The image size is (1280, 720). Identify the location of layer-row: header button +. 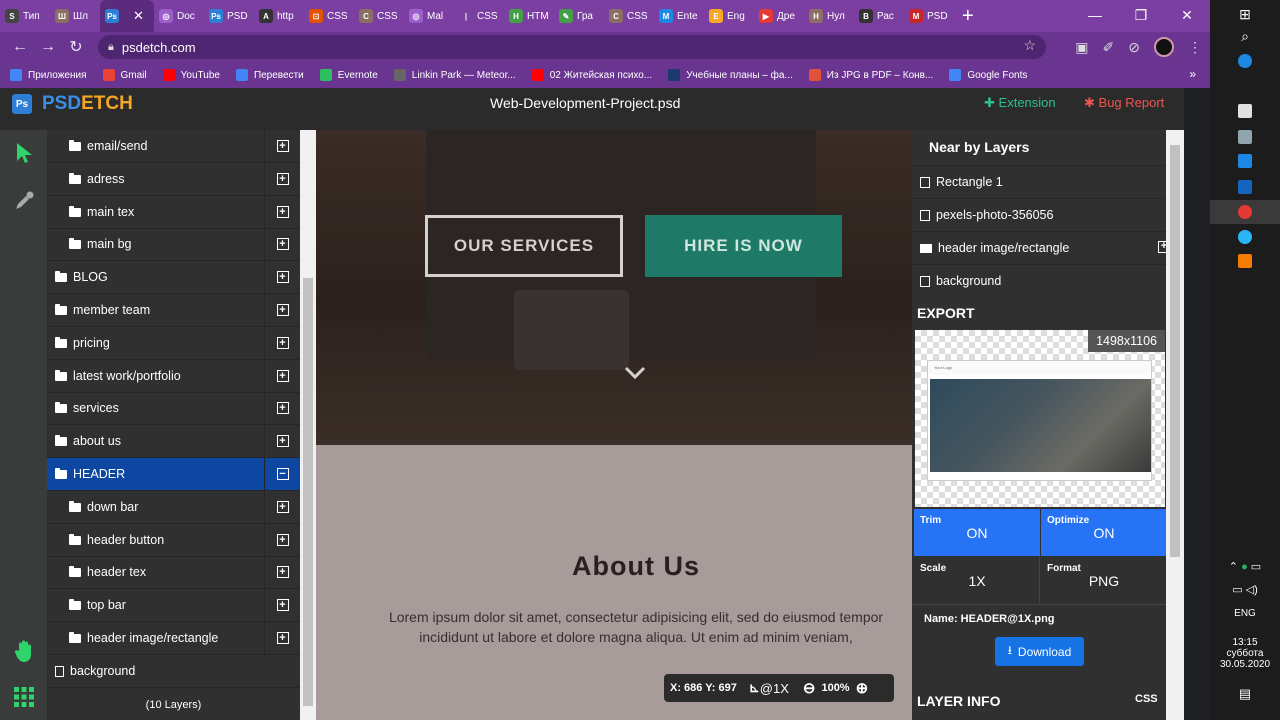
(173, 540).